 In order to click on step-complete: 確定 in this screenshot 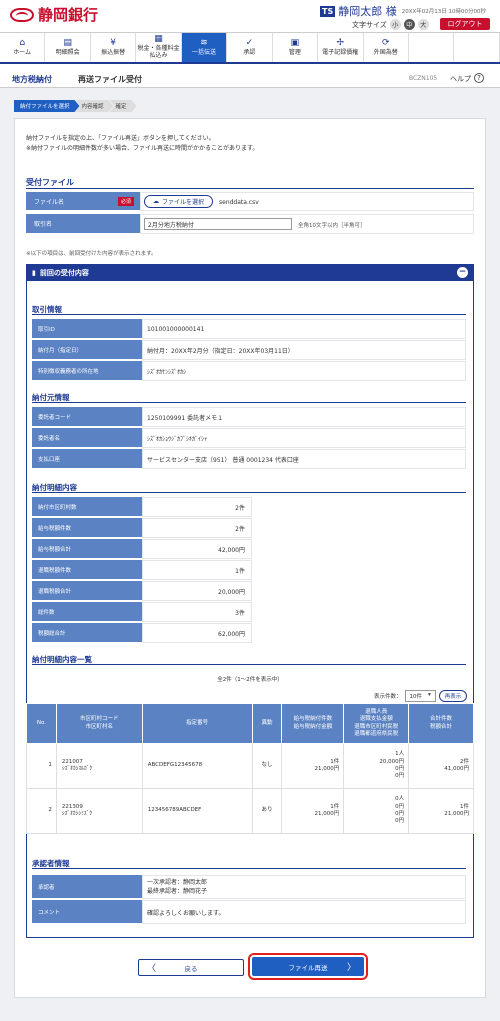, I will do `click(123, 106)`.